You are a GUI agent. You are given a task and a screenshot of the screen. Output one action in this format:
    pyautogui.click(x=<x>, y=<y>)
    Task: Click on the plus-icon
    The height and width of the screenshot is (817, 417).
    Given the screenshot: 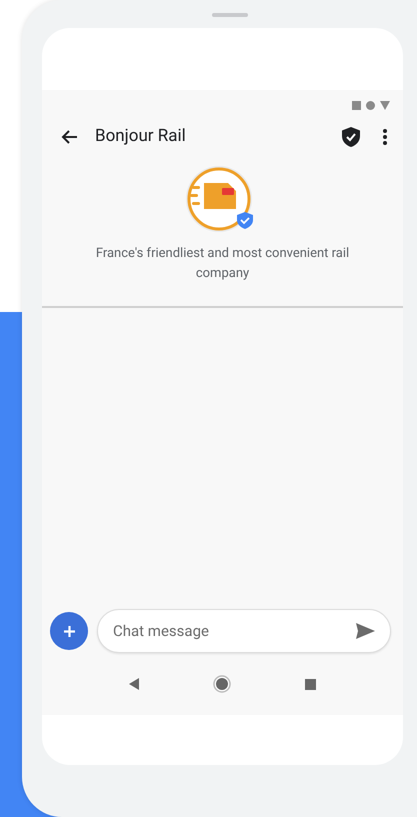 What is the action you would take?
    pyautogui.click(x=69, y=631)
    